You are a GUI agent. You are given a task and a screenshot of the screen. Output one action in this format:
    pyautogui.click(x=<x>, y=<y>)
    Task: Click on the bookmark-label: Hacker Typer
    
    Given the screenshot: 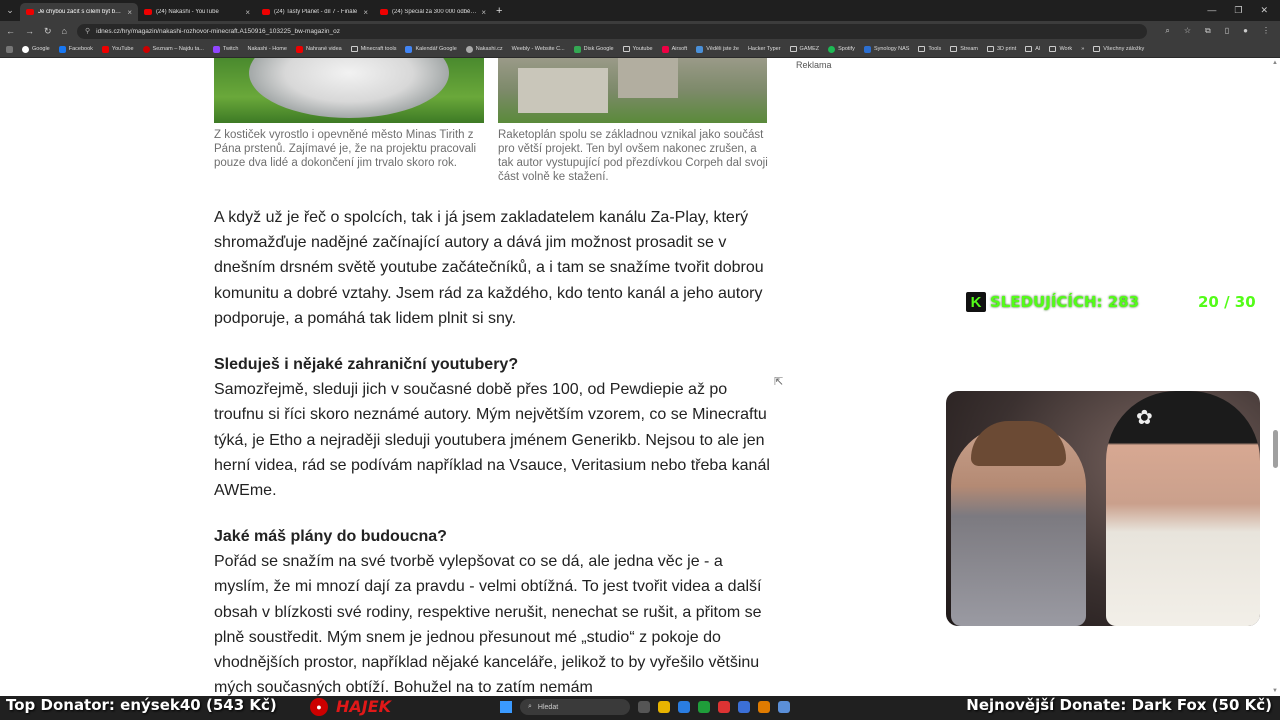 What is the action you would take?
    pyautogui.click(x=764, y=49)
    